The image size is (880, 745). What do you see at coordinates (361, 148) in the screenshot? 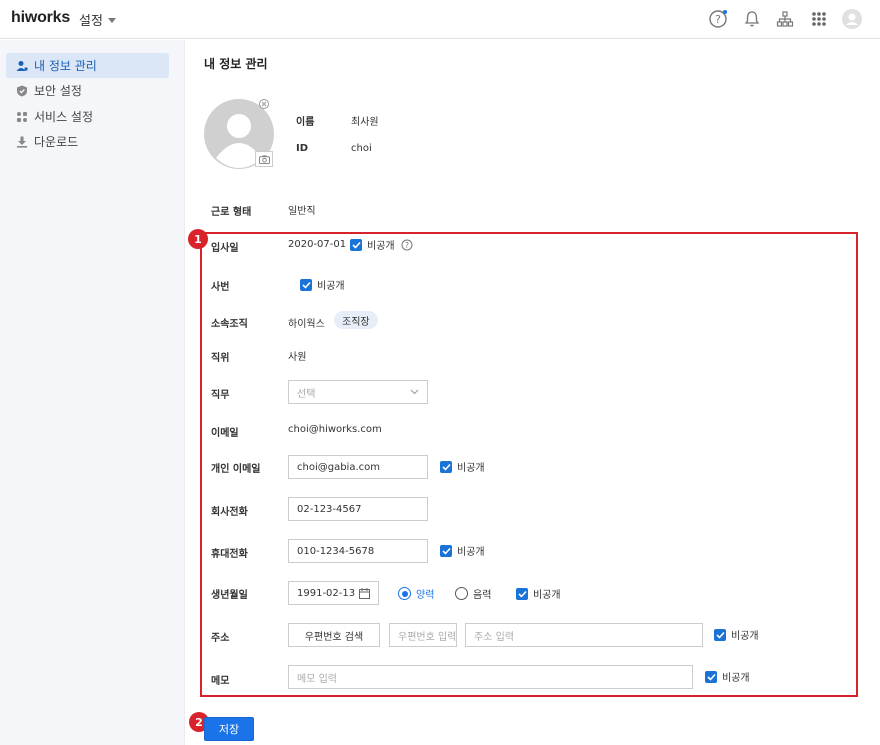
I see `id-value: choi` at bounding box center [361, 148].